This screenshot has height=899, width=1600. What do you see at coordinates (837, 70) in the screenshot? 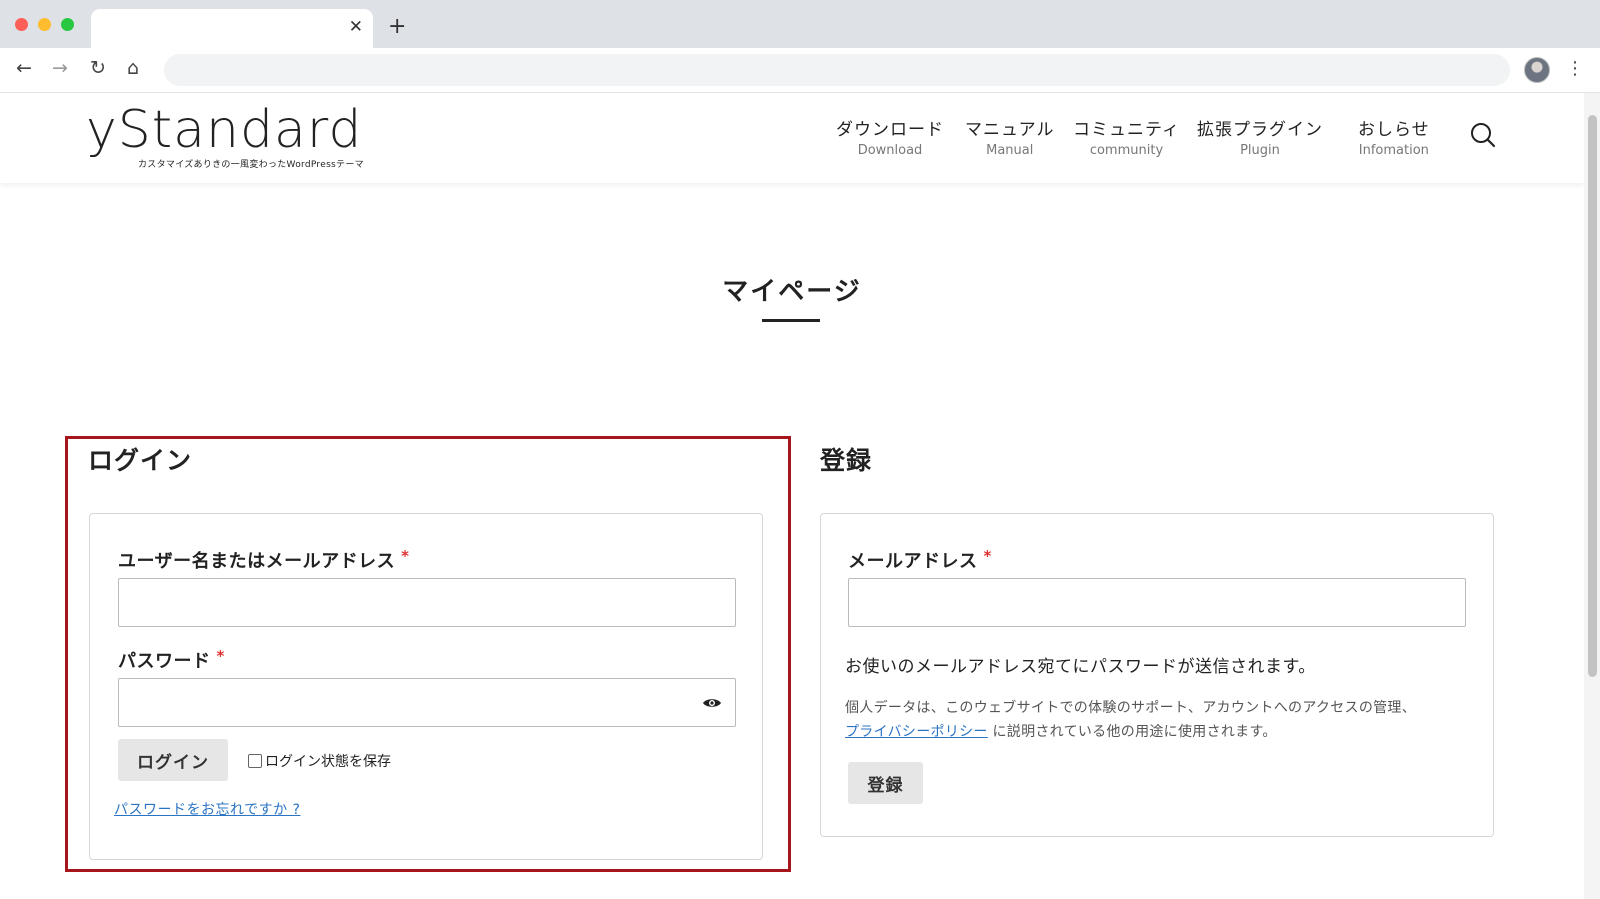
I see `address-bar` at bounding box center [837, 70].